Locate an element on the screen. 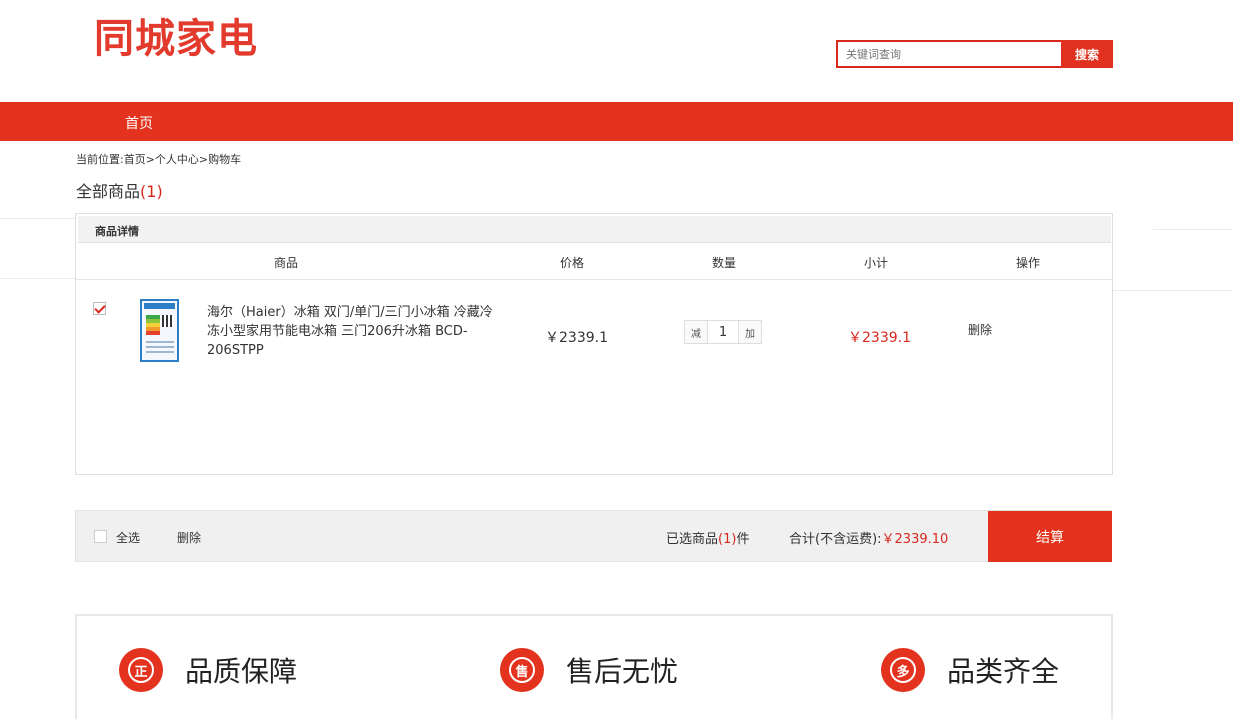  label-text-lines is located at coordinates (160, 348).